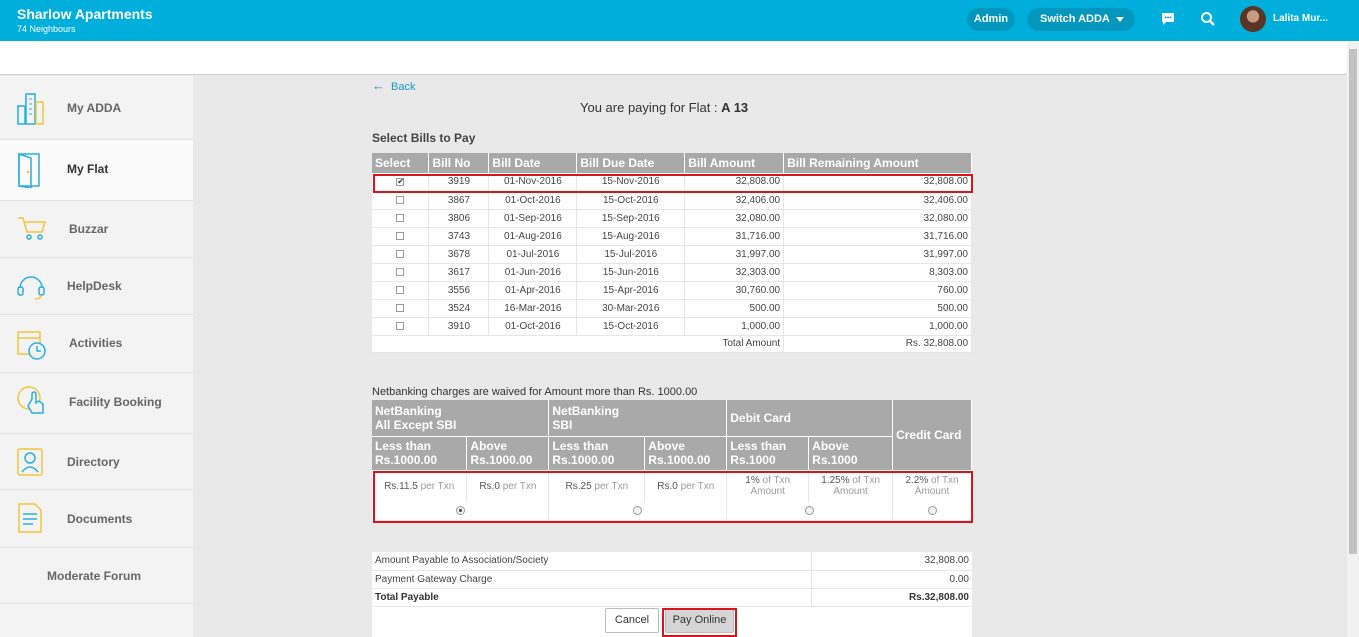 Image resolution: width=1359 pixels, height=637 pixels. I want to click on summary-value: 32,808.00, so click(891, 561).